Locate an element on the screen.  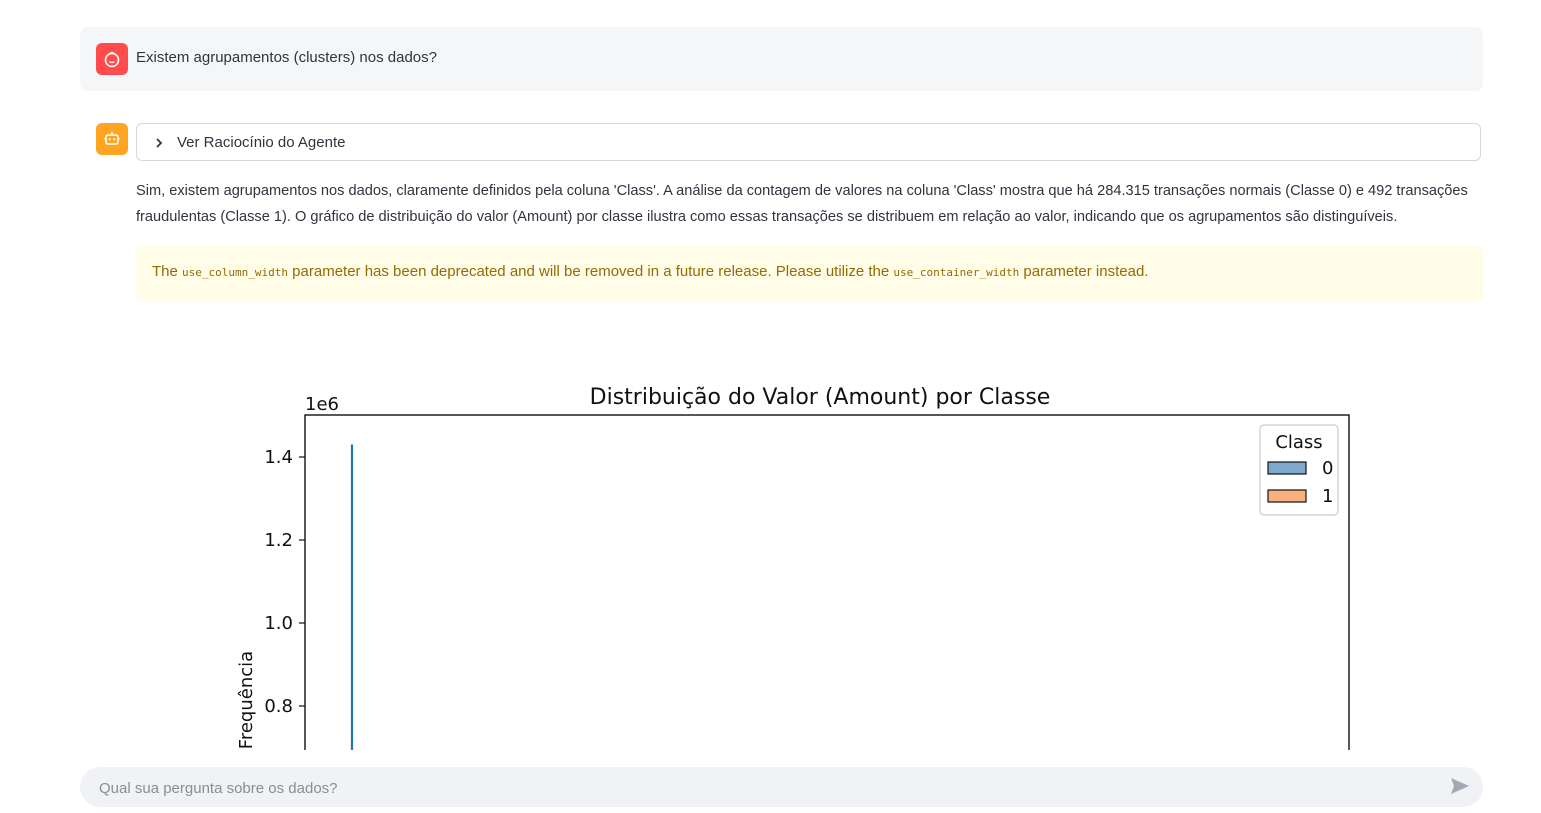
y-tick-label: 0.8 is located at coordinates (278, 706).